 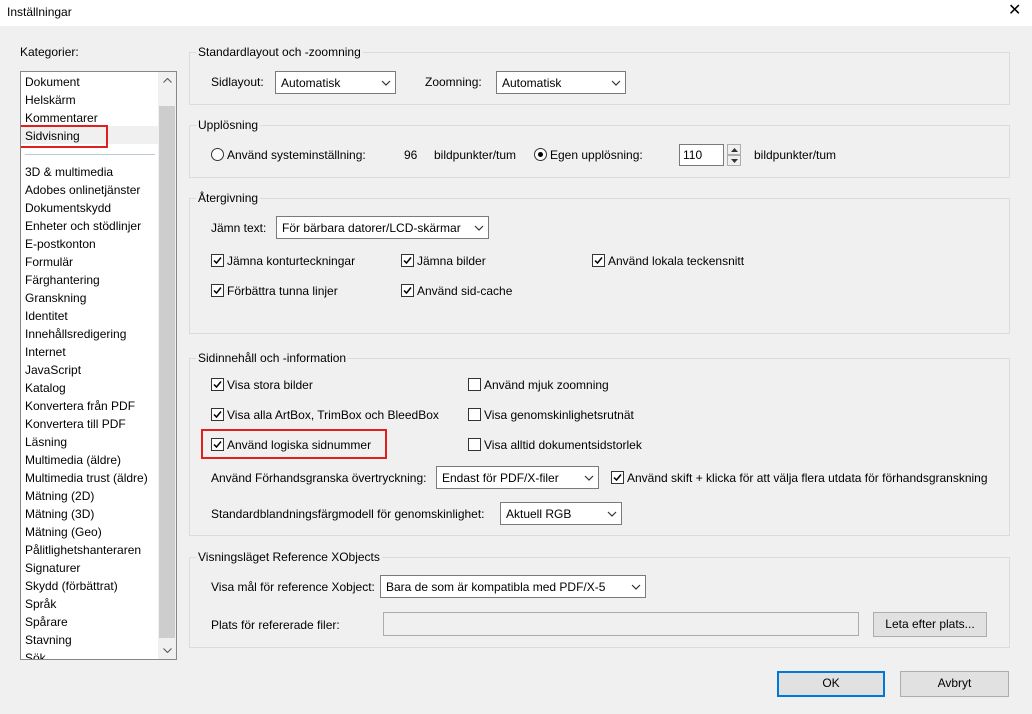 I want to click on category-item: Spårare, so click(x=46, y=622).